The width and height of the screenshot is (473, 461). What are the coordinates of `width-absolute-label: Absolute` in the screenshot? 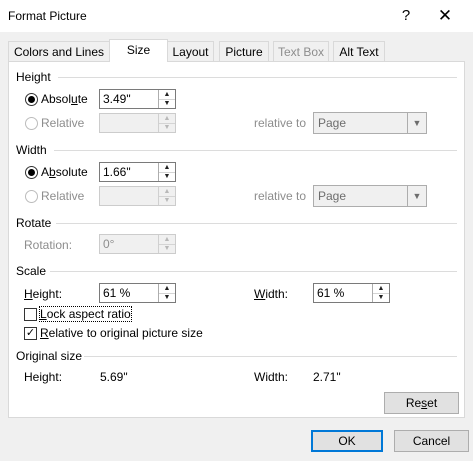 It's located at (64, 172).